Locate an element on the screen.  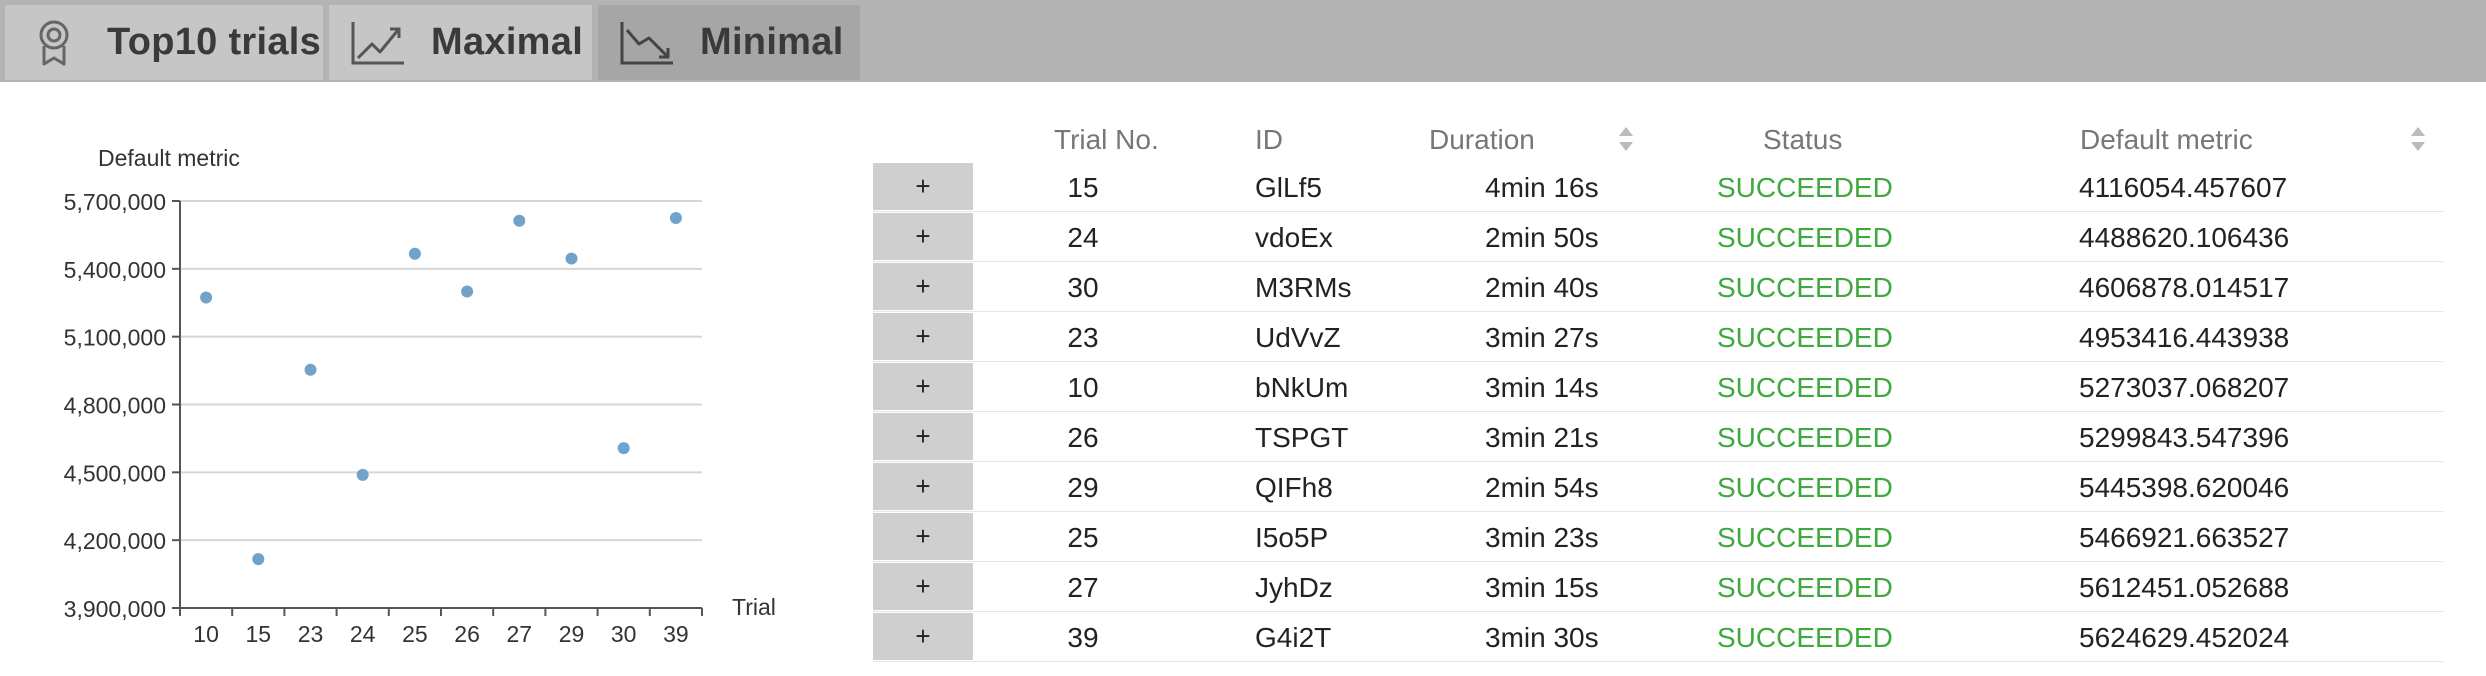
cell-id: UdVvZ is located at coordinates (1298, 337).